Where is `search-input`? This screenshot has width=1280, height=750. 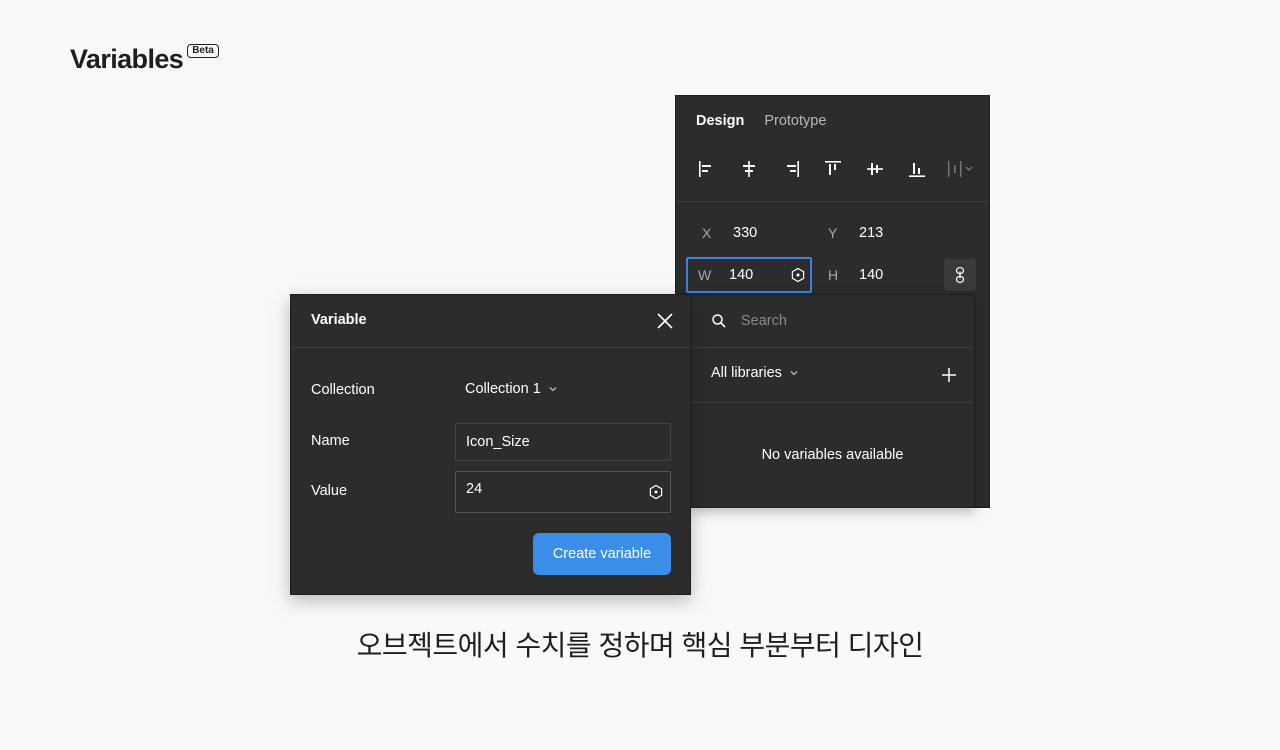
search-input is located at coordinates (841, 321).